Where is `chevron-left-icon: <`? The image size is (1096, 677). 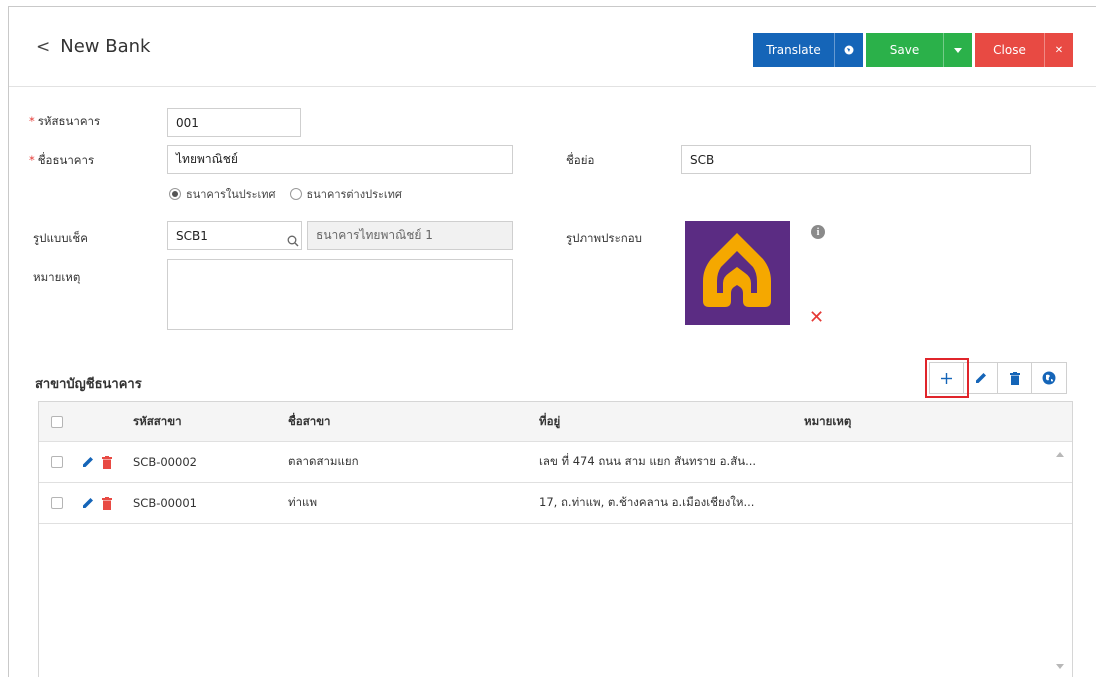 chevron-left-icon: < is located at coordinates (43, 46).